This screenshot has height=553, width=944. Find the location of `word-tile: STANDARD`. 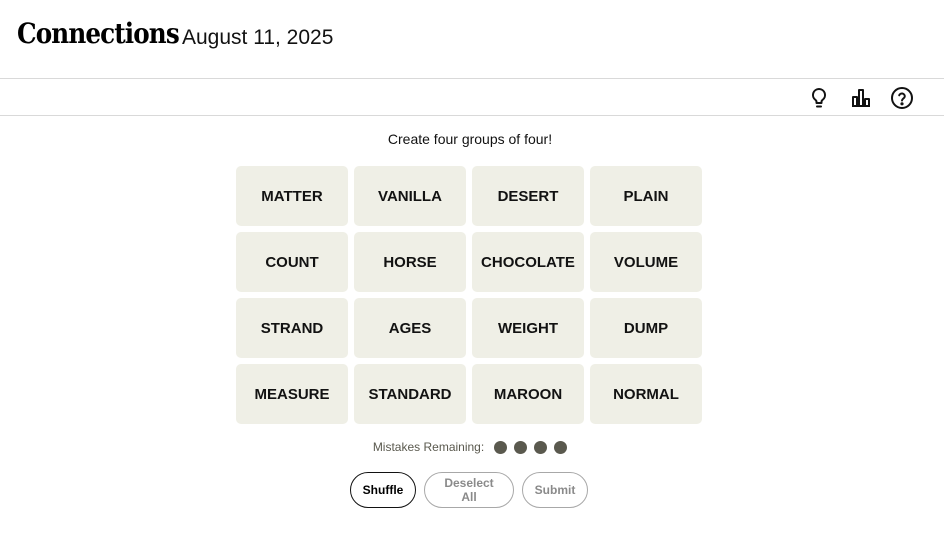

word-tile: STANDARD is located at coordinates (410, 394).